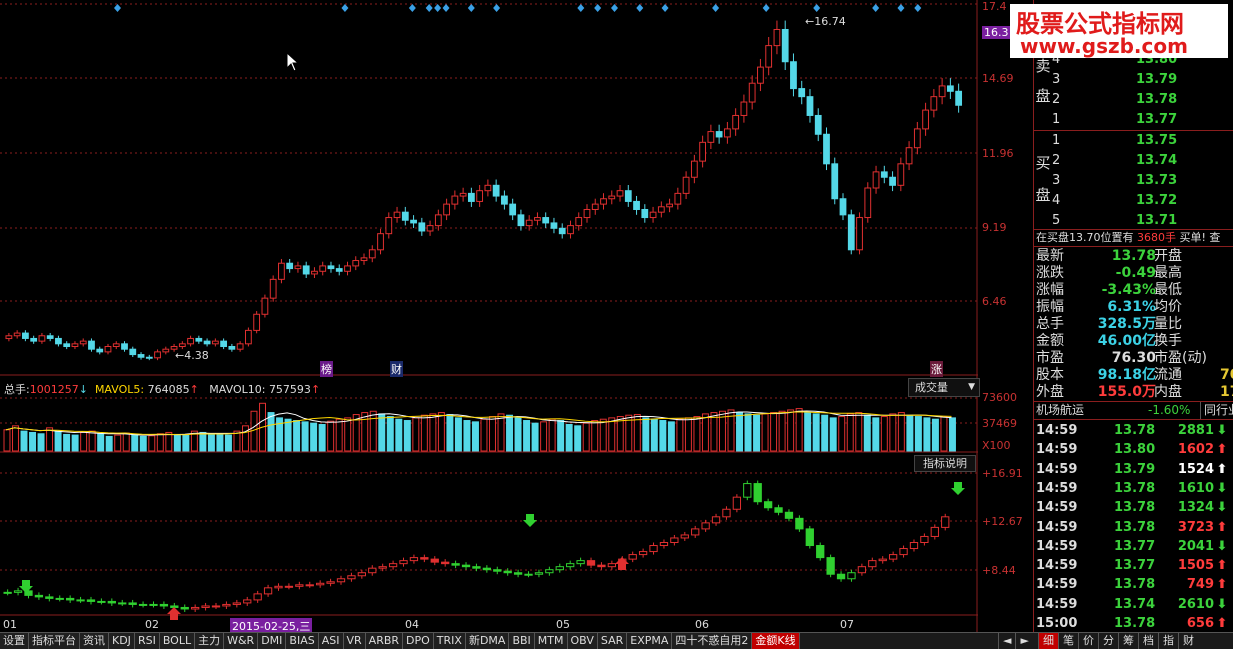 The height and width of the screenshot is (649, 1233). What do you see at coordinates (14, 641) in the screenshot?
I see `tab-0: 设置` at bounding box center [14, 641].